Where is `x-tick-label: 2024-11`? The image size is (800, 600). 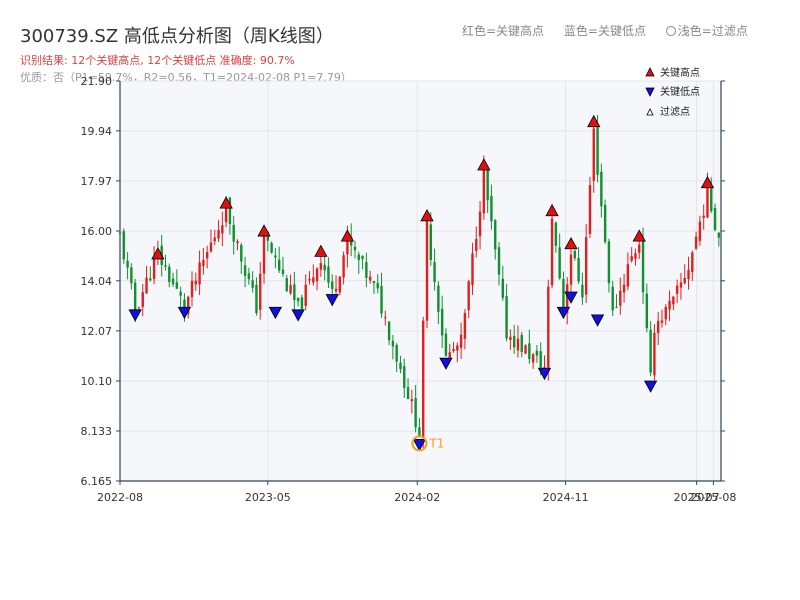
x-tick-label: 2024-11 is located at coordinates (566, 497).